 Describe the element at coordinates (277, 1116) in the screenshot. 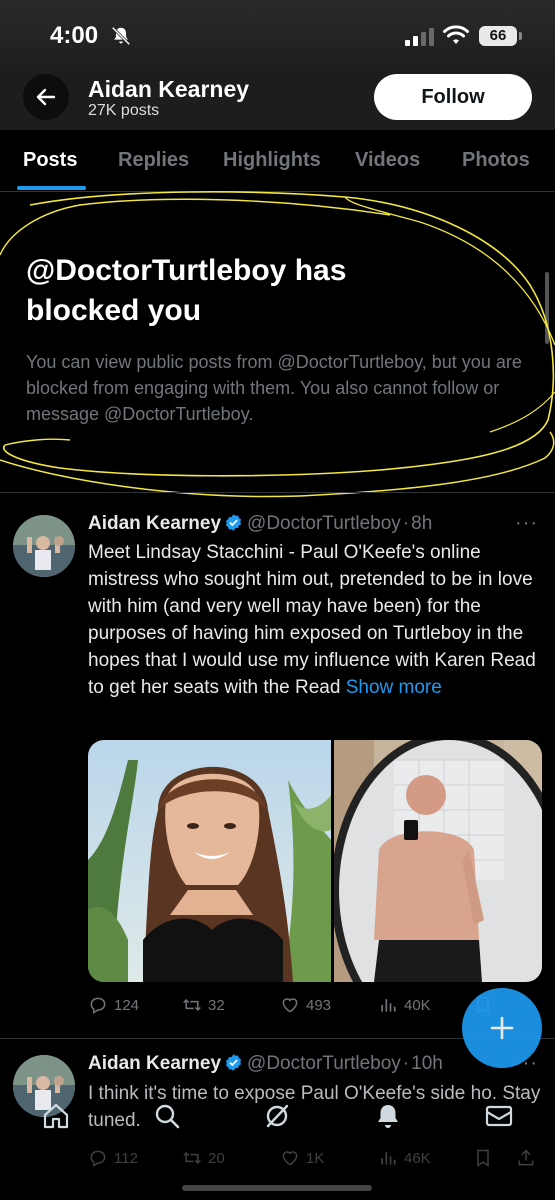

I see `grok-icon` at that location.